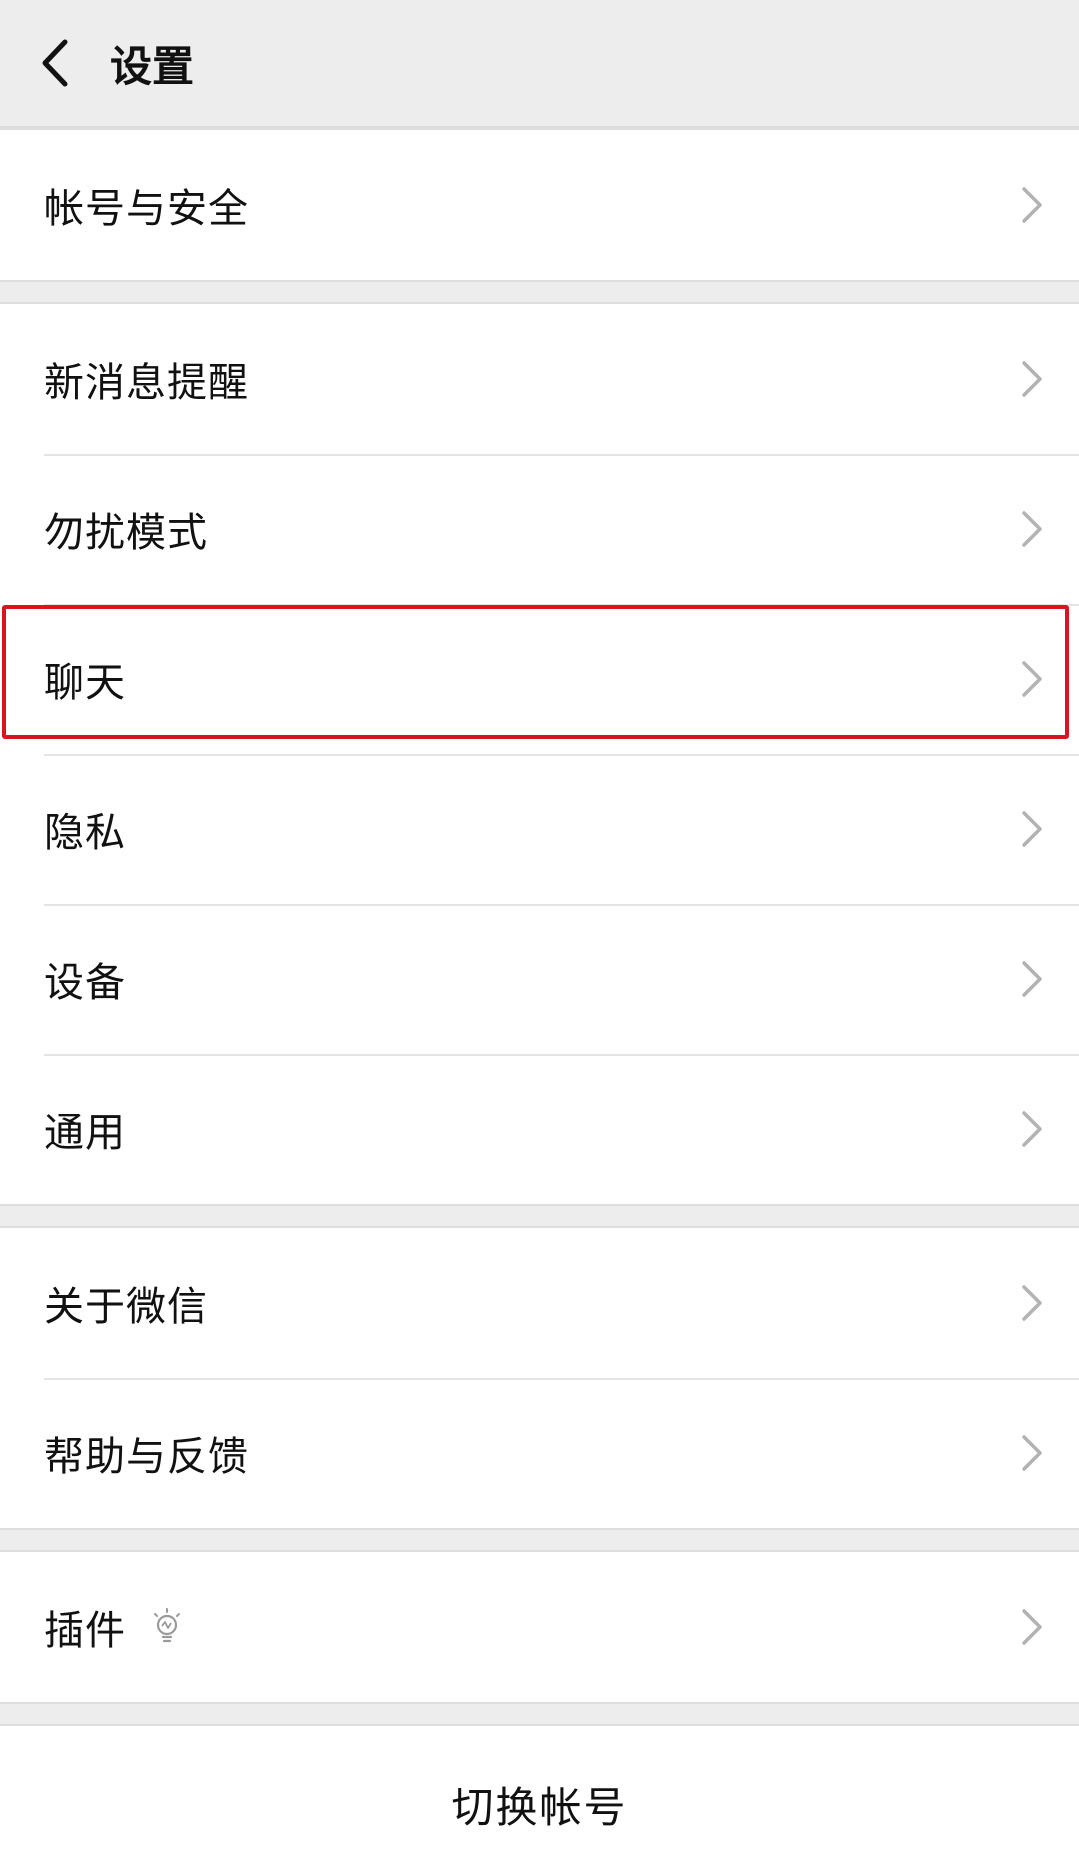  I want to click on settings-item-label: 新消息提醒, so click(146, 383).